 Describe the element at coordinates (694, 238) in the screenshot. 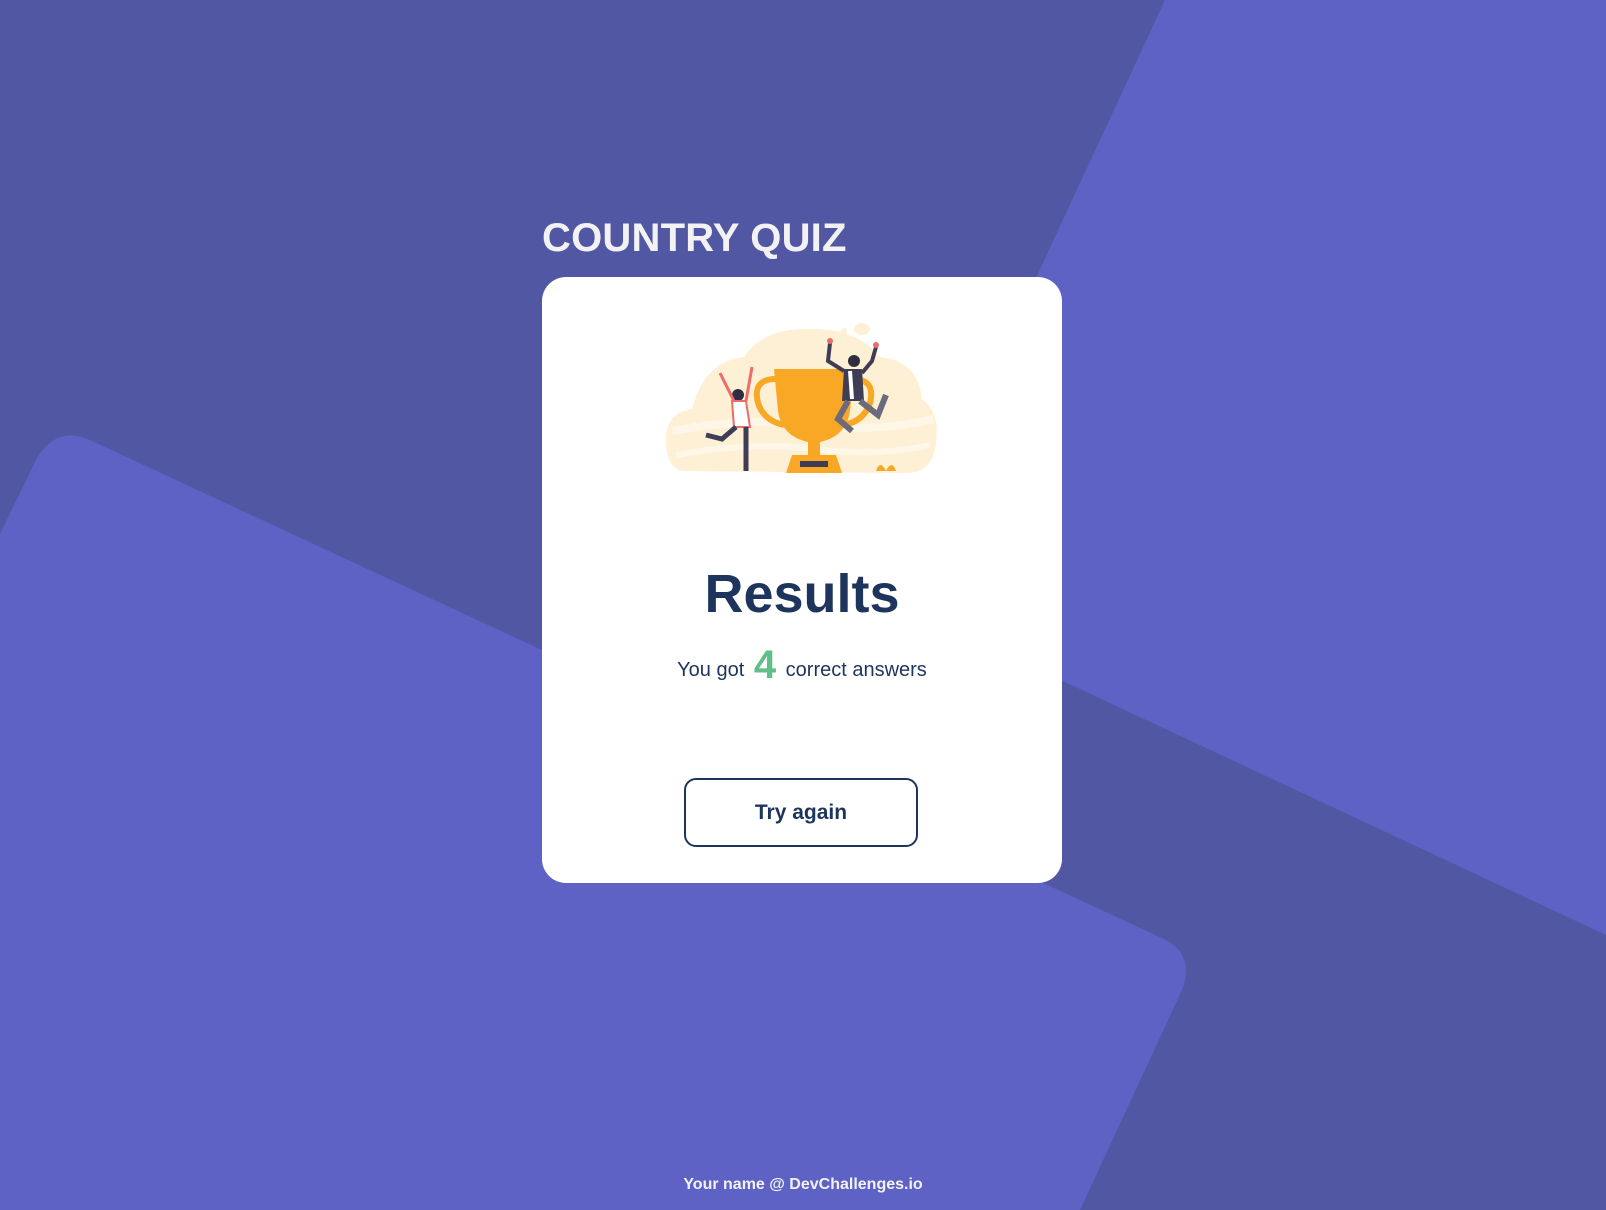

I see `app-title: COUNTRY QUIZ` at that location.